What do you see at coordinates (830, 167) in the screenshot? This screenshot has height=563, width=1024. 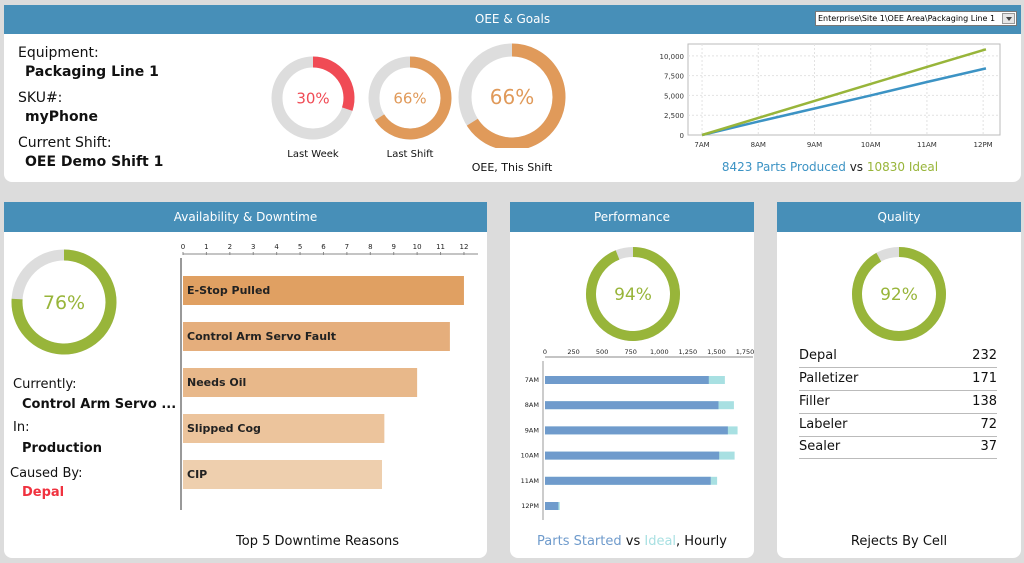 I see `production-summary: 8423 Parts Produced vs 10830 Ideal` at bounding box center [830, 167].